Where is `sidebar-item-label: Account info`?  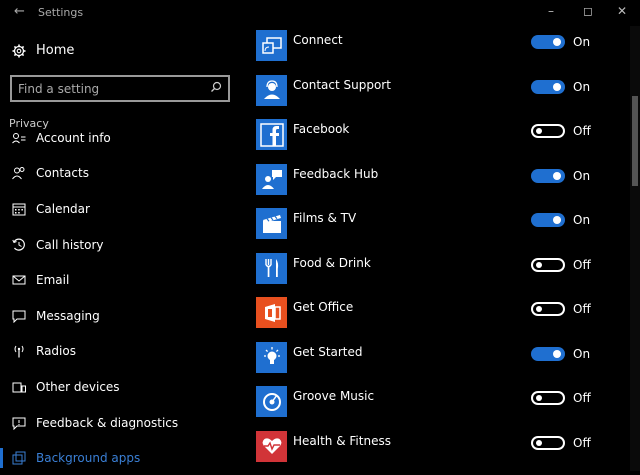
sidebar-item-label: Account info is located at coordinates (73, 138).